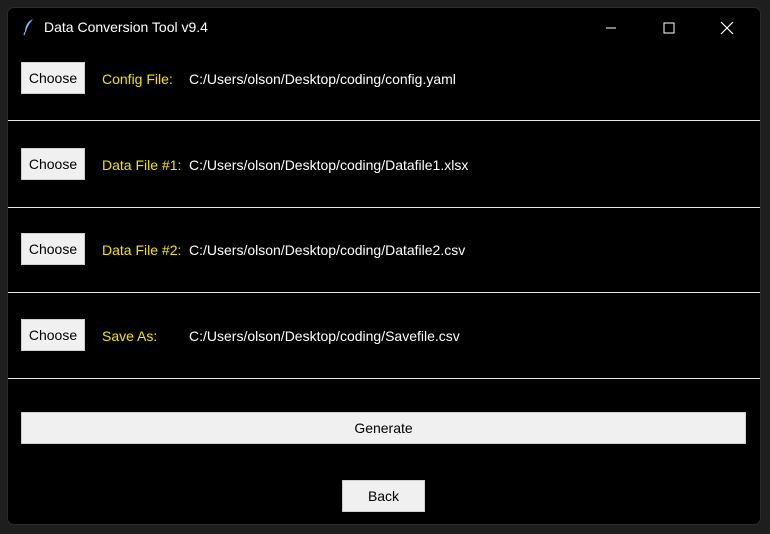  Describe the element at coordinates (142, 250) in the screenshot. I see `datafile2-label: Data File #2:` at that location.